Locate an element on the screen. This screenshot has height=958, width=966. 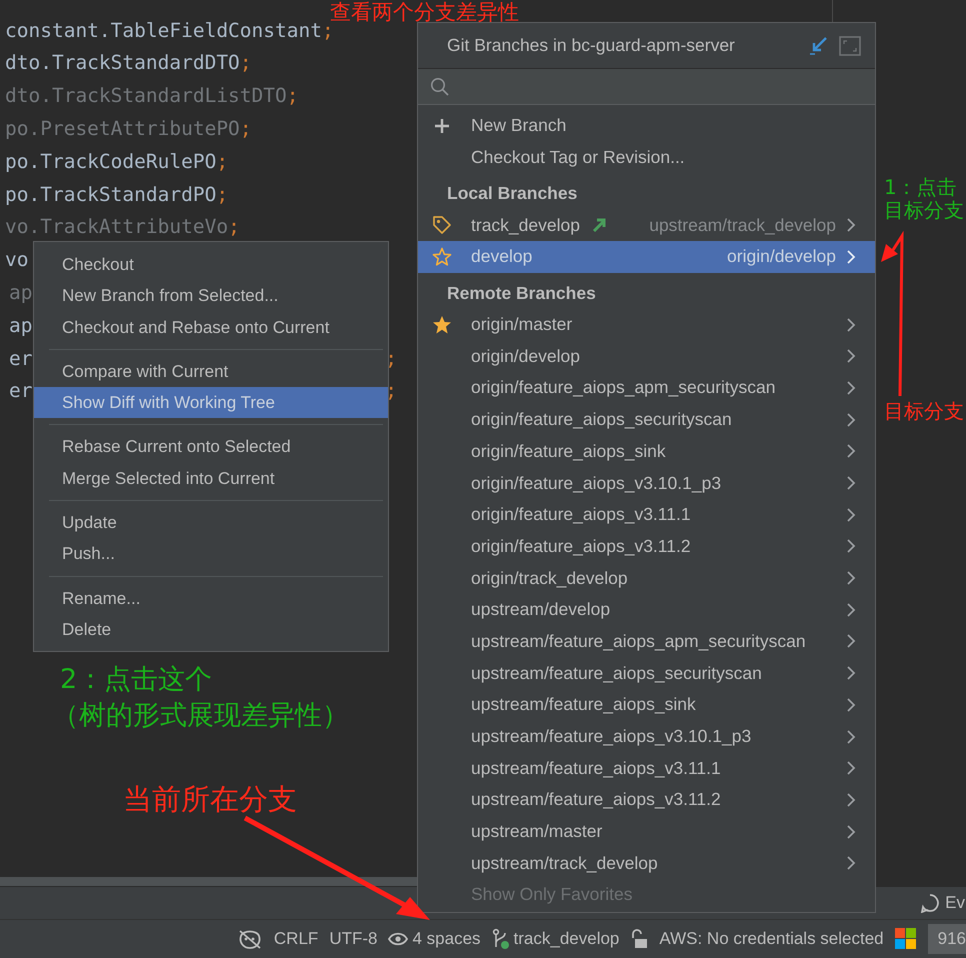
four-squares-icon is located at coordinates (905, 939).